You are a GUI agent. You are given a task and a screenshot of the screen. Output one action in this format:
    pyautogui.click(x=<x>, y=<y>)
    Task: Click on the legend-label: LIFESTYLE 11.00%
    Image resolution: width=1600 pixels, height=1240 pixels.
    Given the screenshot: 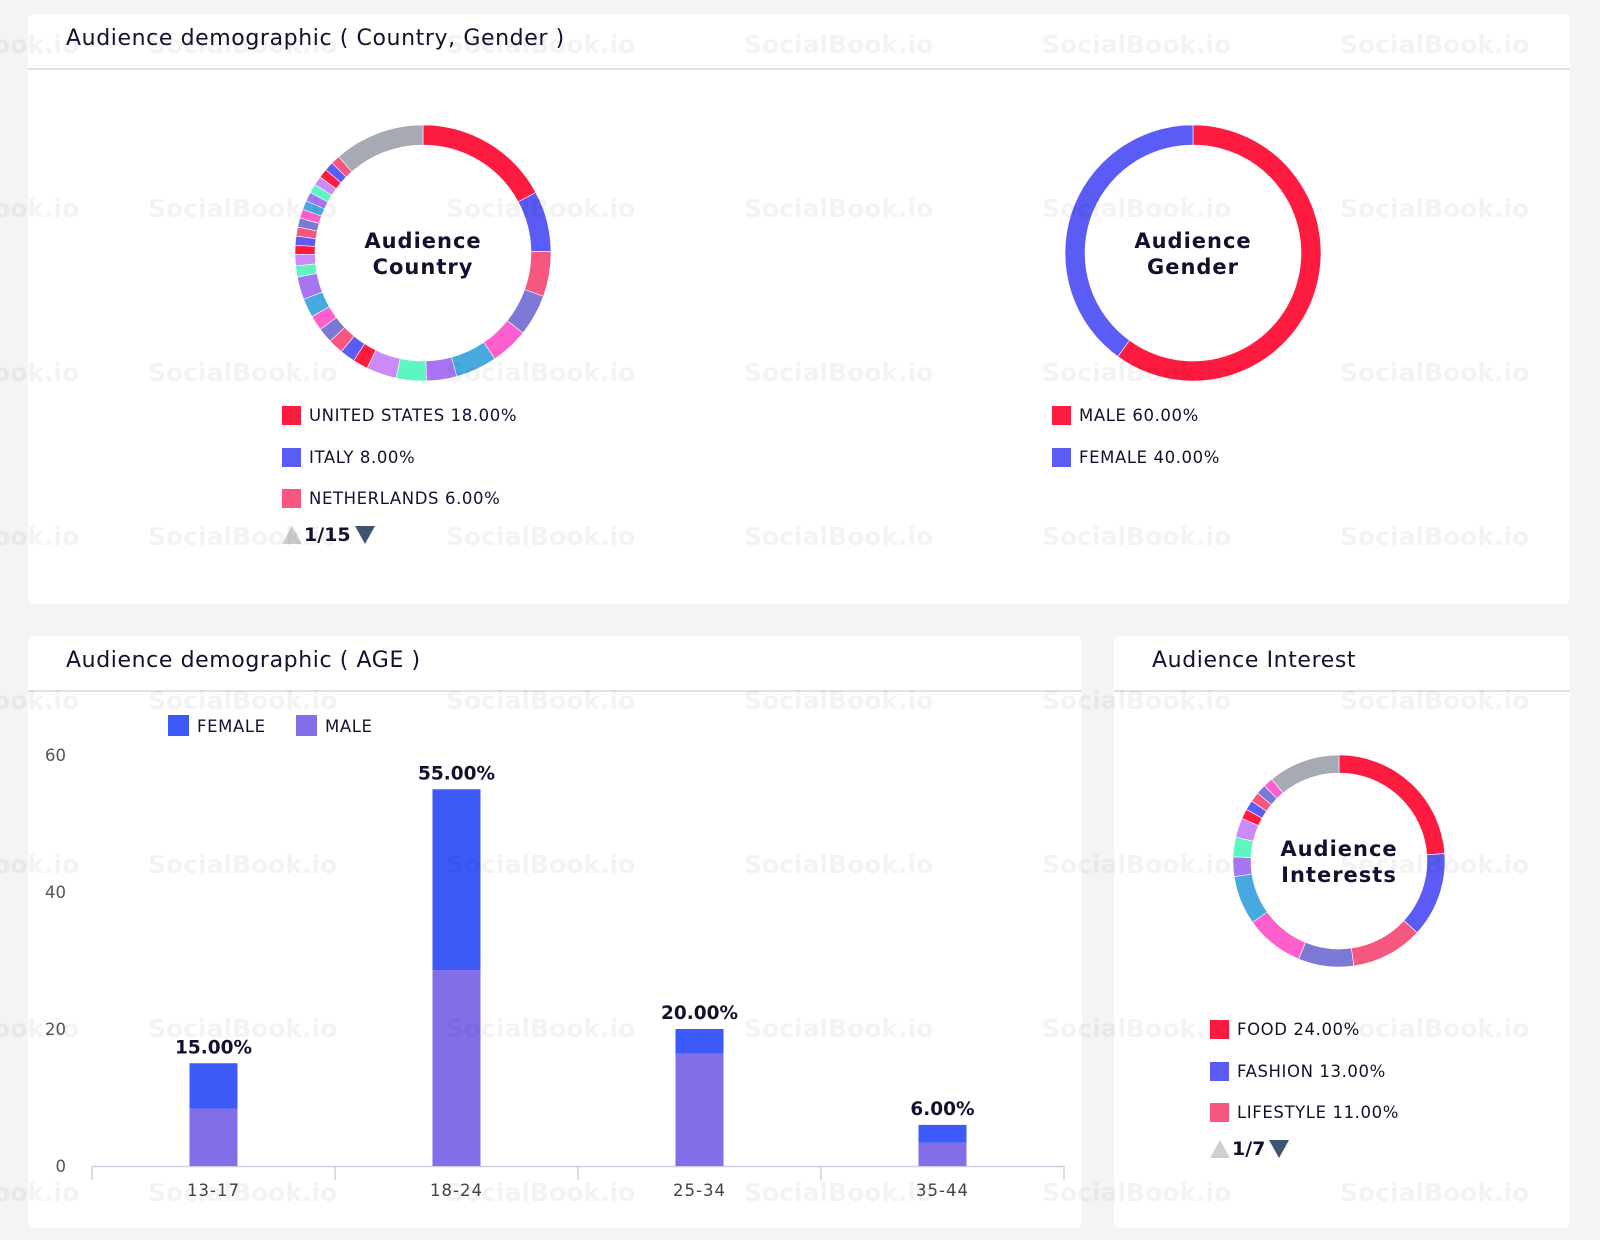 What is the action you would take?
    pyautogui.click(x=1318, y=1112)
    